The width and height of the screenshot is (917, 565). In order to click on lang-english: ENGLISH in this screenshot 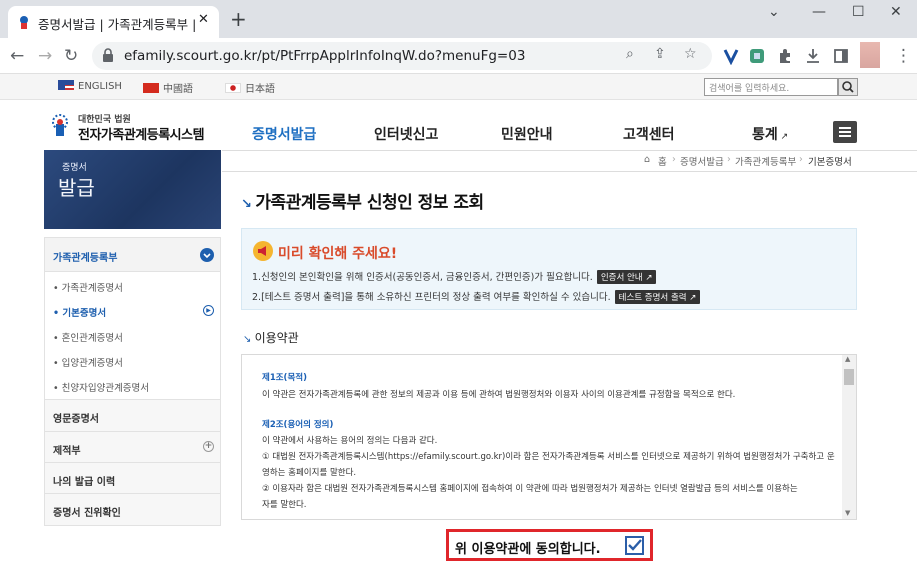, I will do `click(90, 86)`.